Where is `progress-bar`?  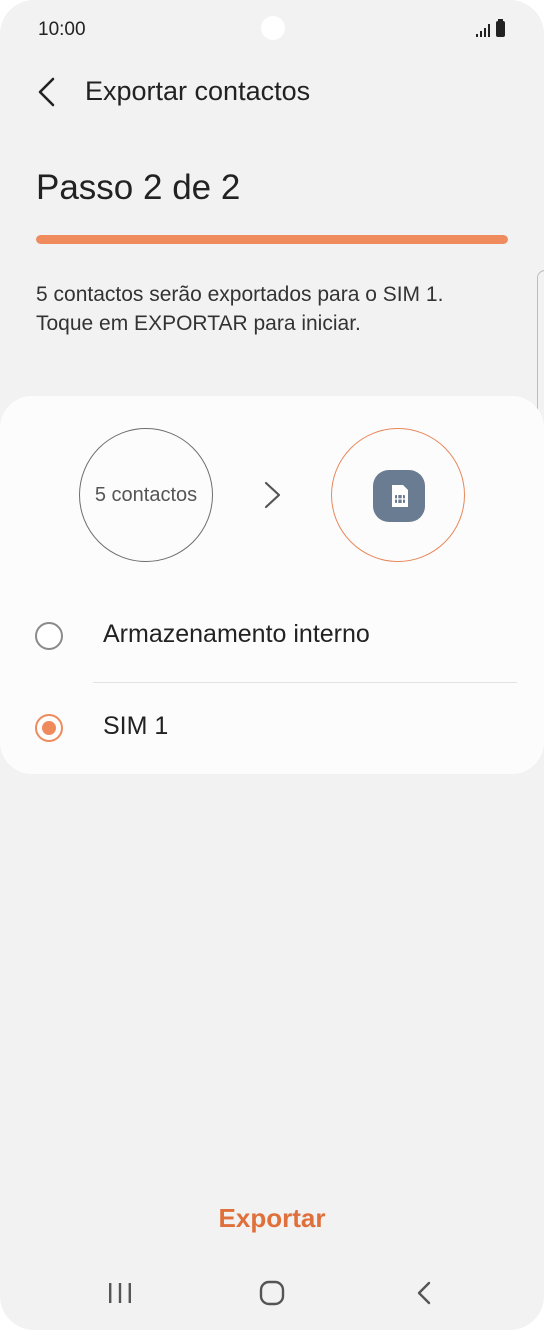 progress-bar is located at coordinates (272, 239).